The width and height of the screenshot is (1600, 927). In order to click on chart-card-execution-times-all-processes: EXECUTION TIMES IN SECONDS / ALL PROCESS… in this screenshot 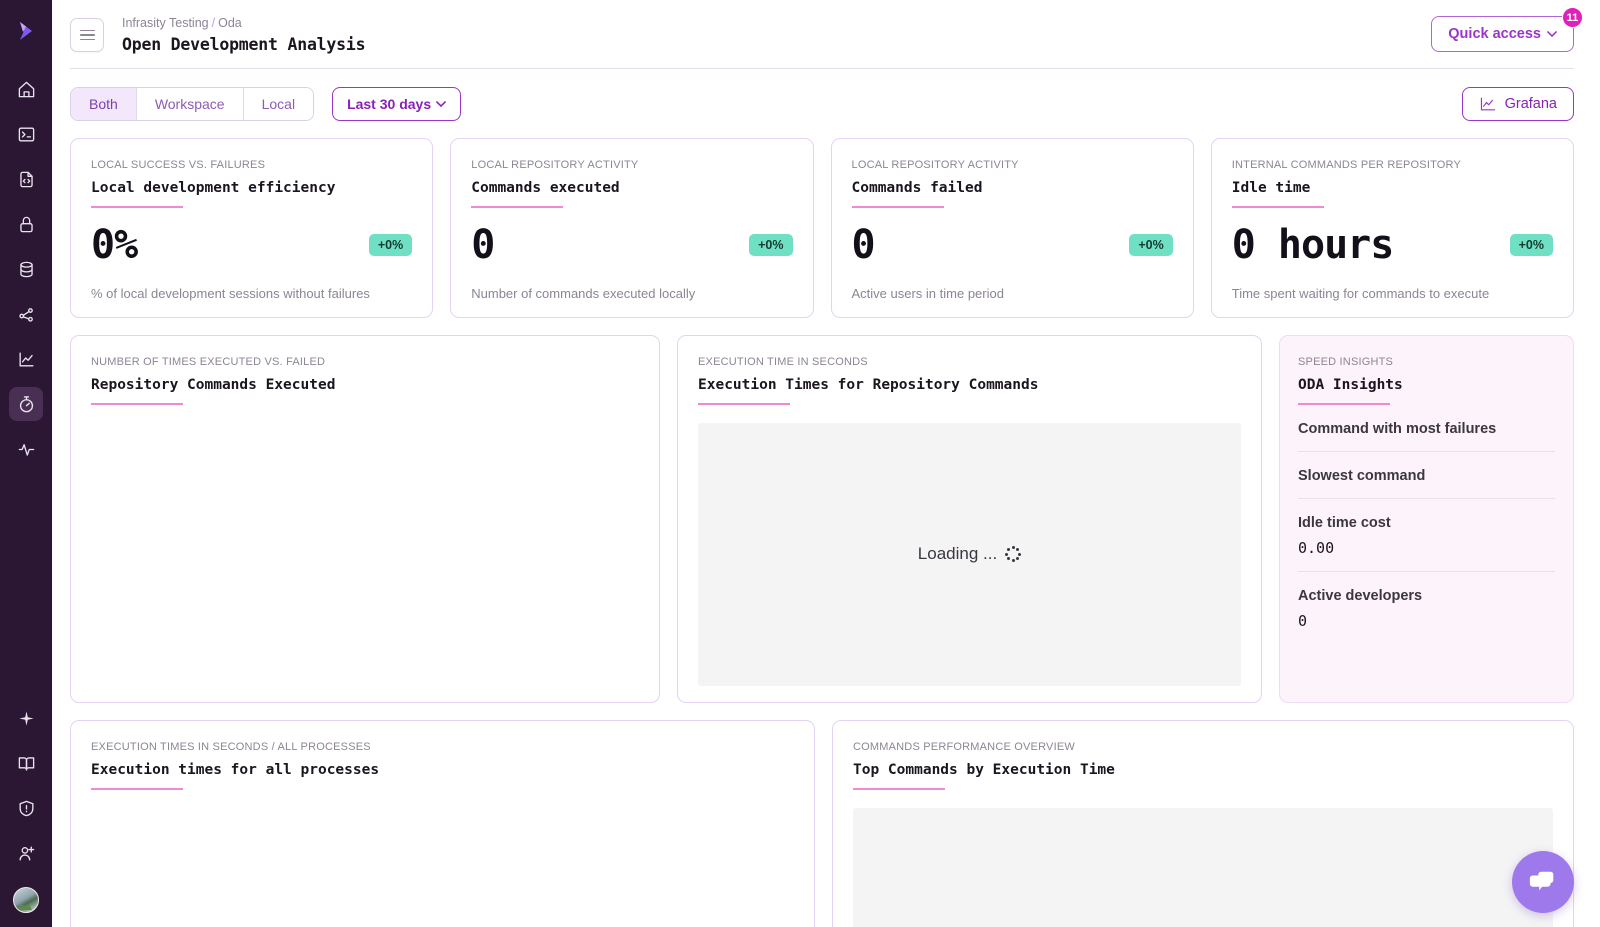, I will do `click(442, 823)`.